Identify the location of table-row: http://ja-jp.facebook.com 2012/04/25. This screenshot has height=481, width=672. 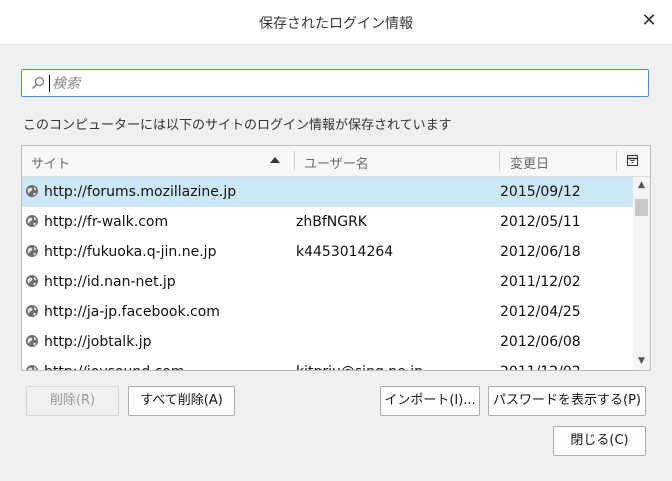
(327, 312).